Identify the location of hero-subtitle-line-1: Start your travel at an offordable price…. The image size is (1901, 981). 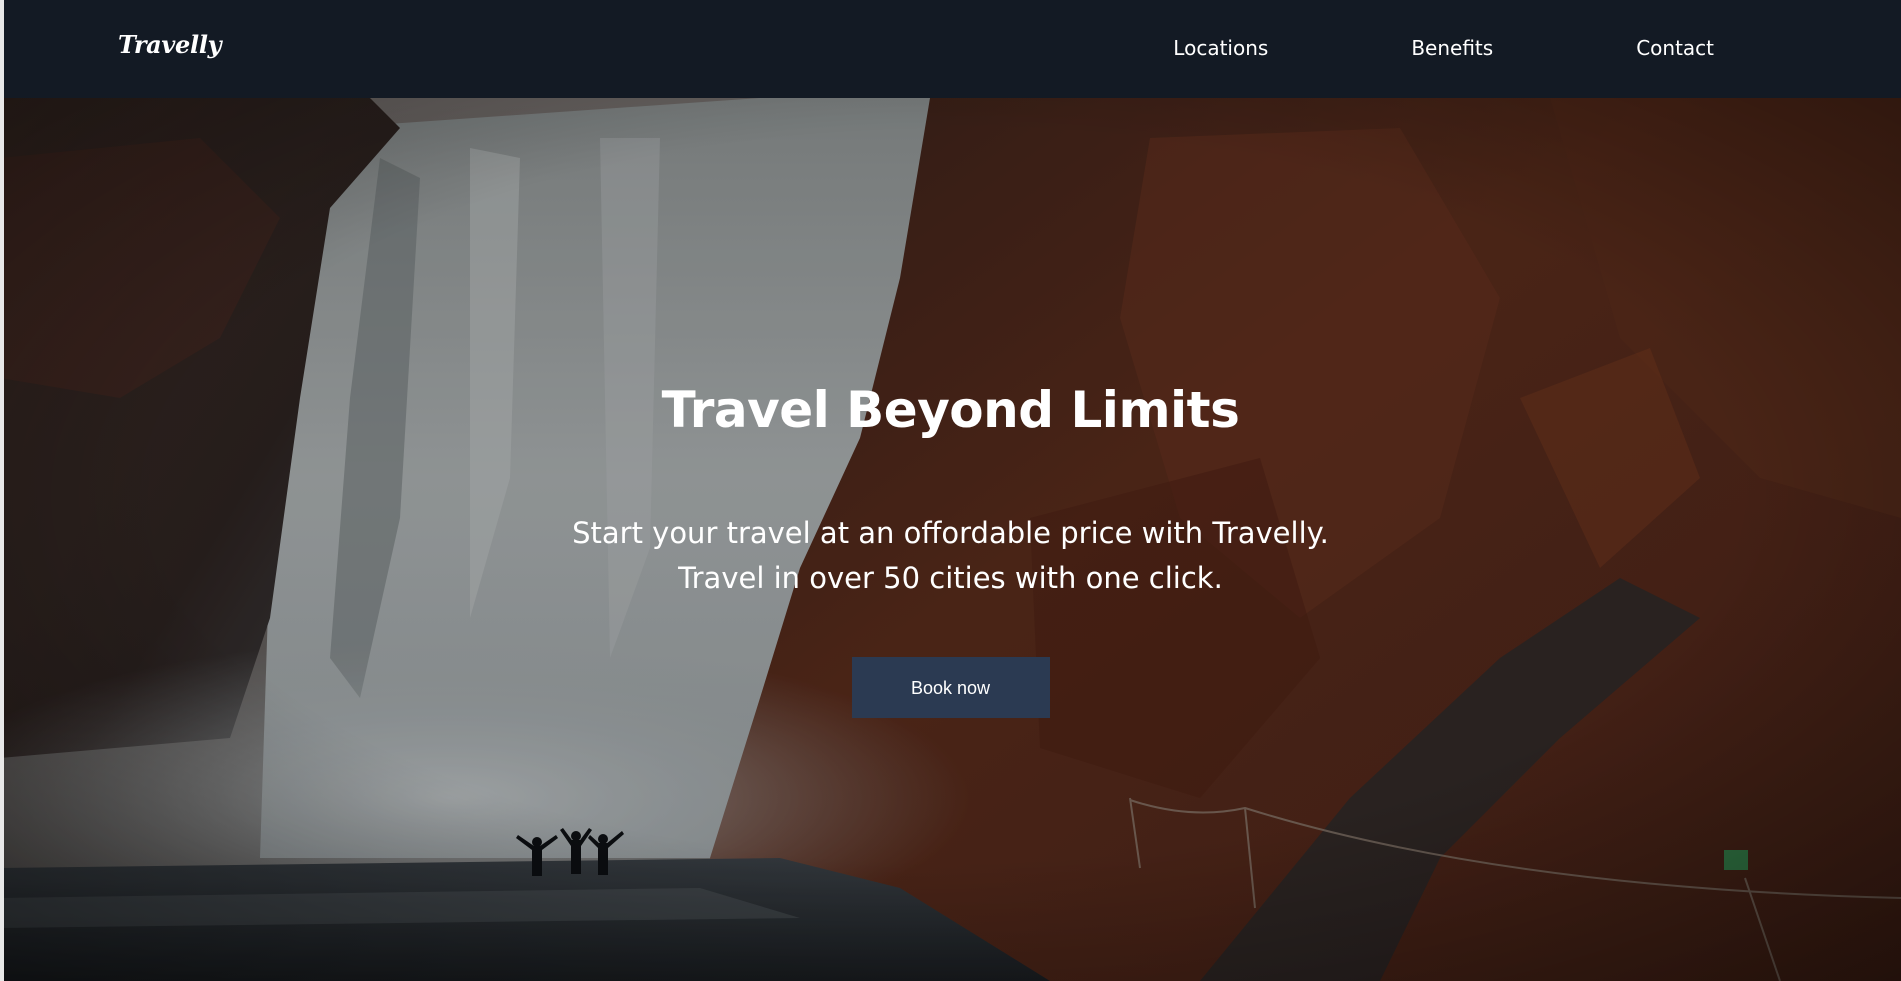
(950, 533).